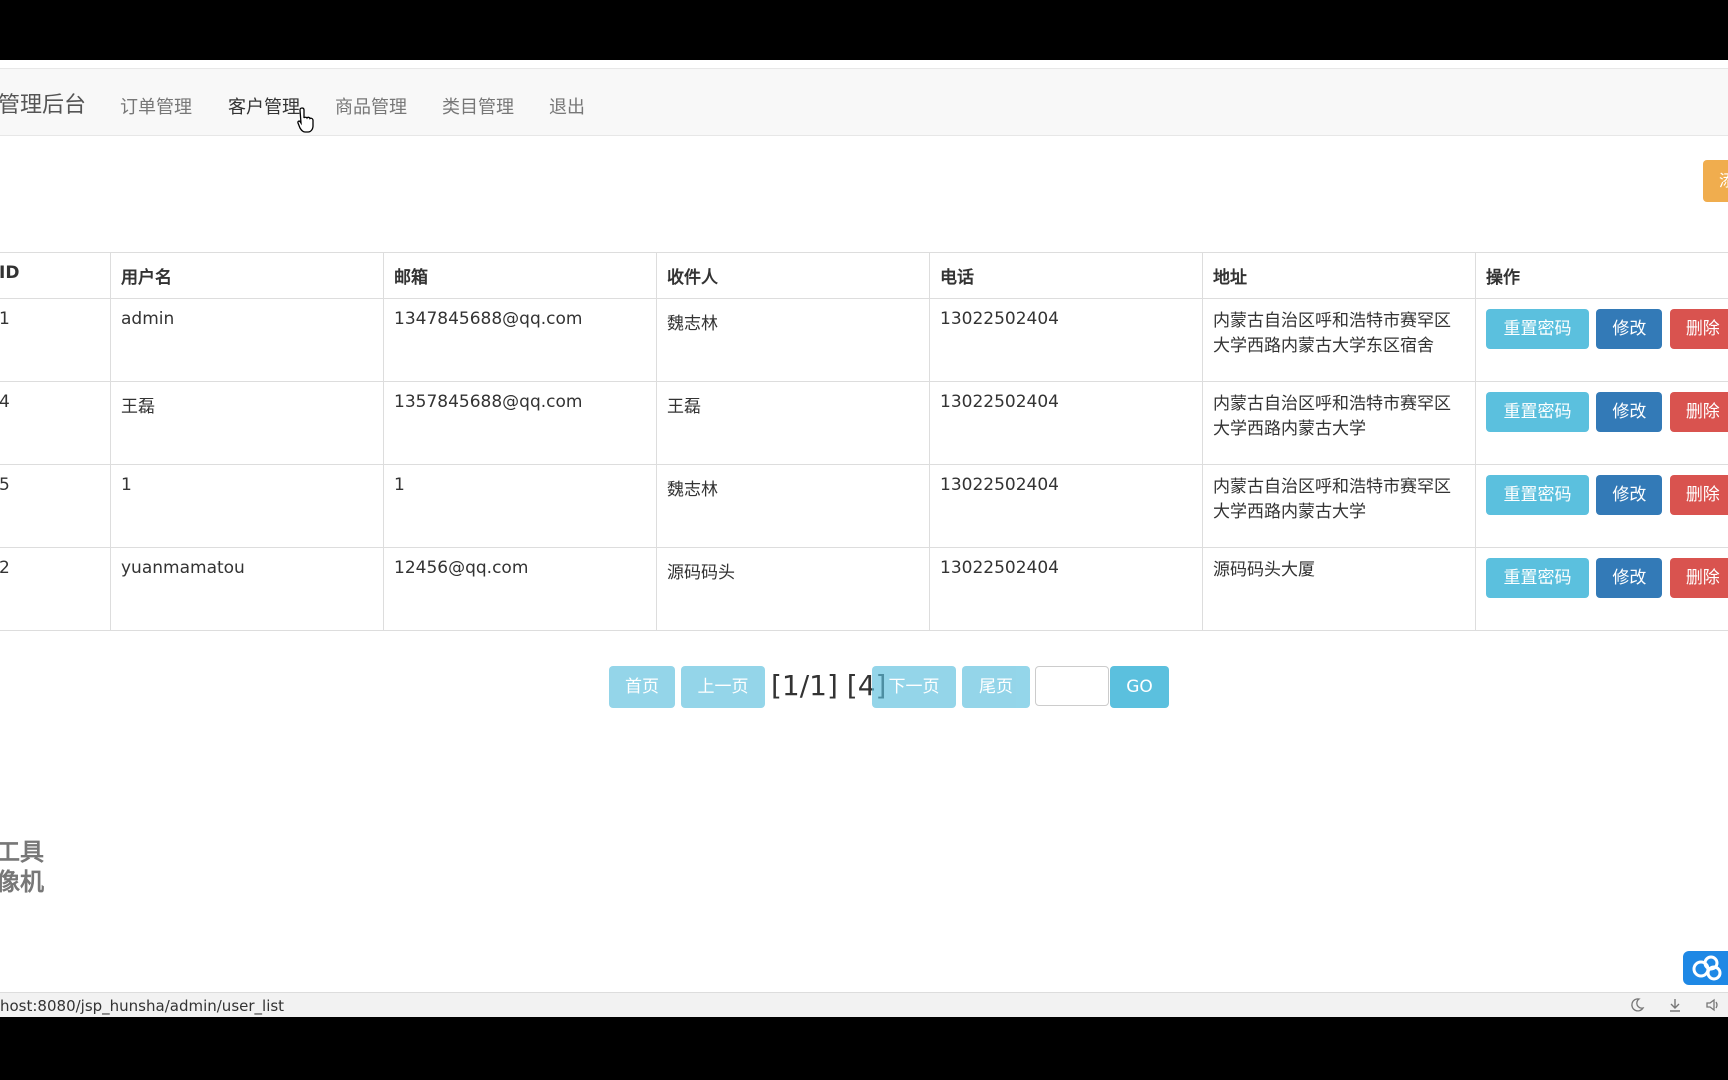 Image resolution: width=1728 pixels, height=1080 pixels. Describe the element at coordinates (1675, 1005) in the screenshot. I see `download-icon` at that location.